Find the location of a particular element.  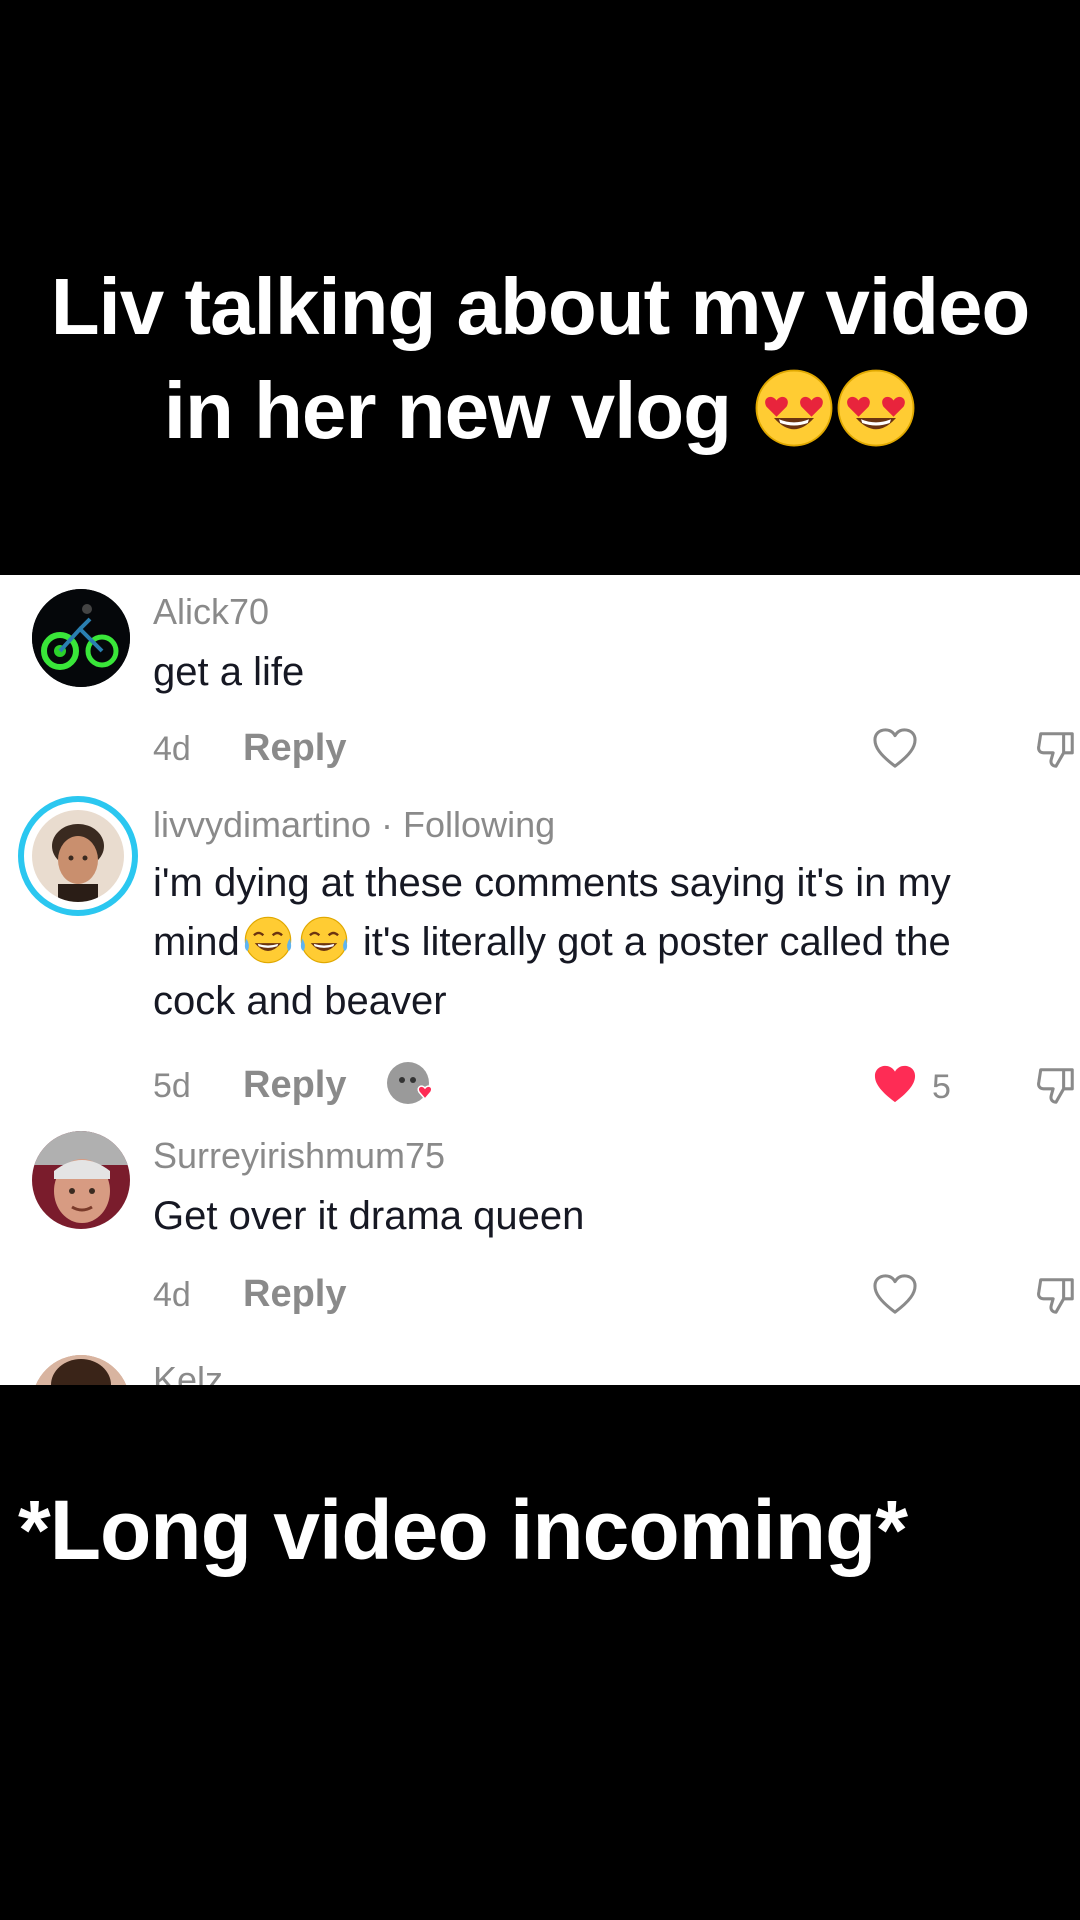

story-ring is located at coordinates (78, 856).